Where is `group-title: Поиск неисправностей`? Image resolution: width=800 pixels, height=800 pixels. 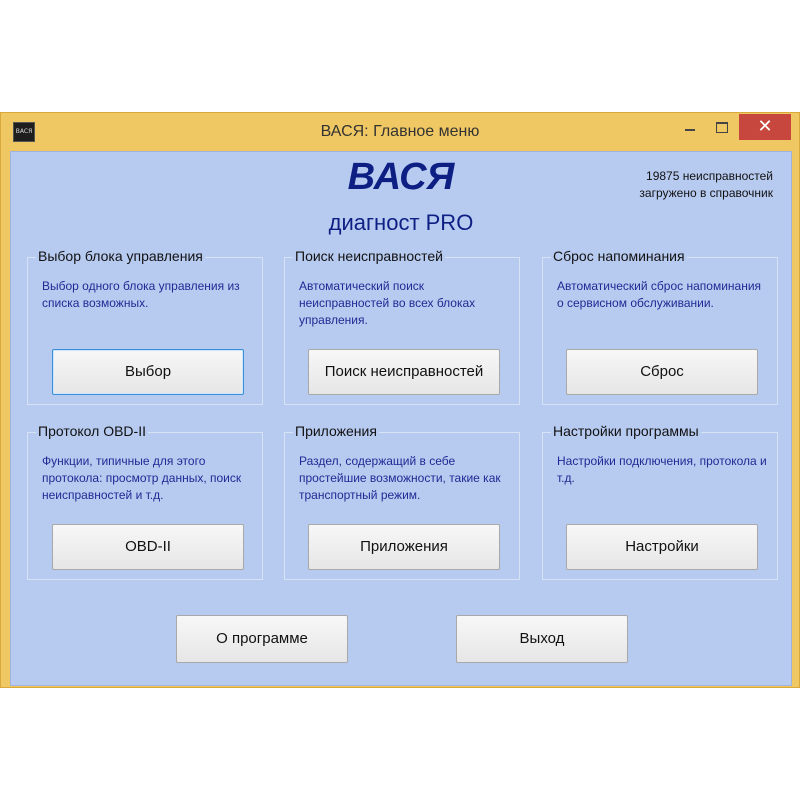 group-title: Поиск неисправностей is located at coordinates (369, 256).